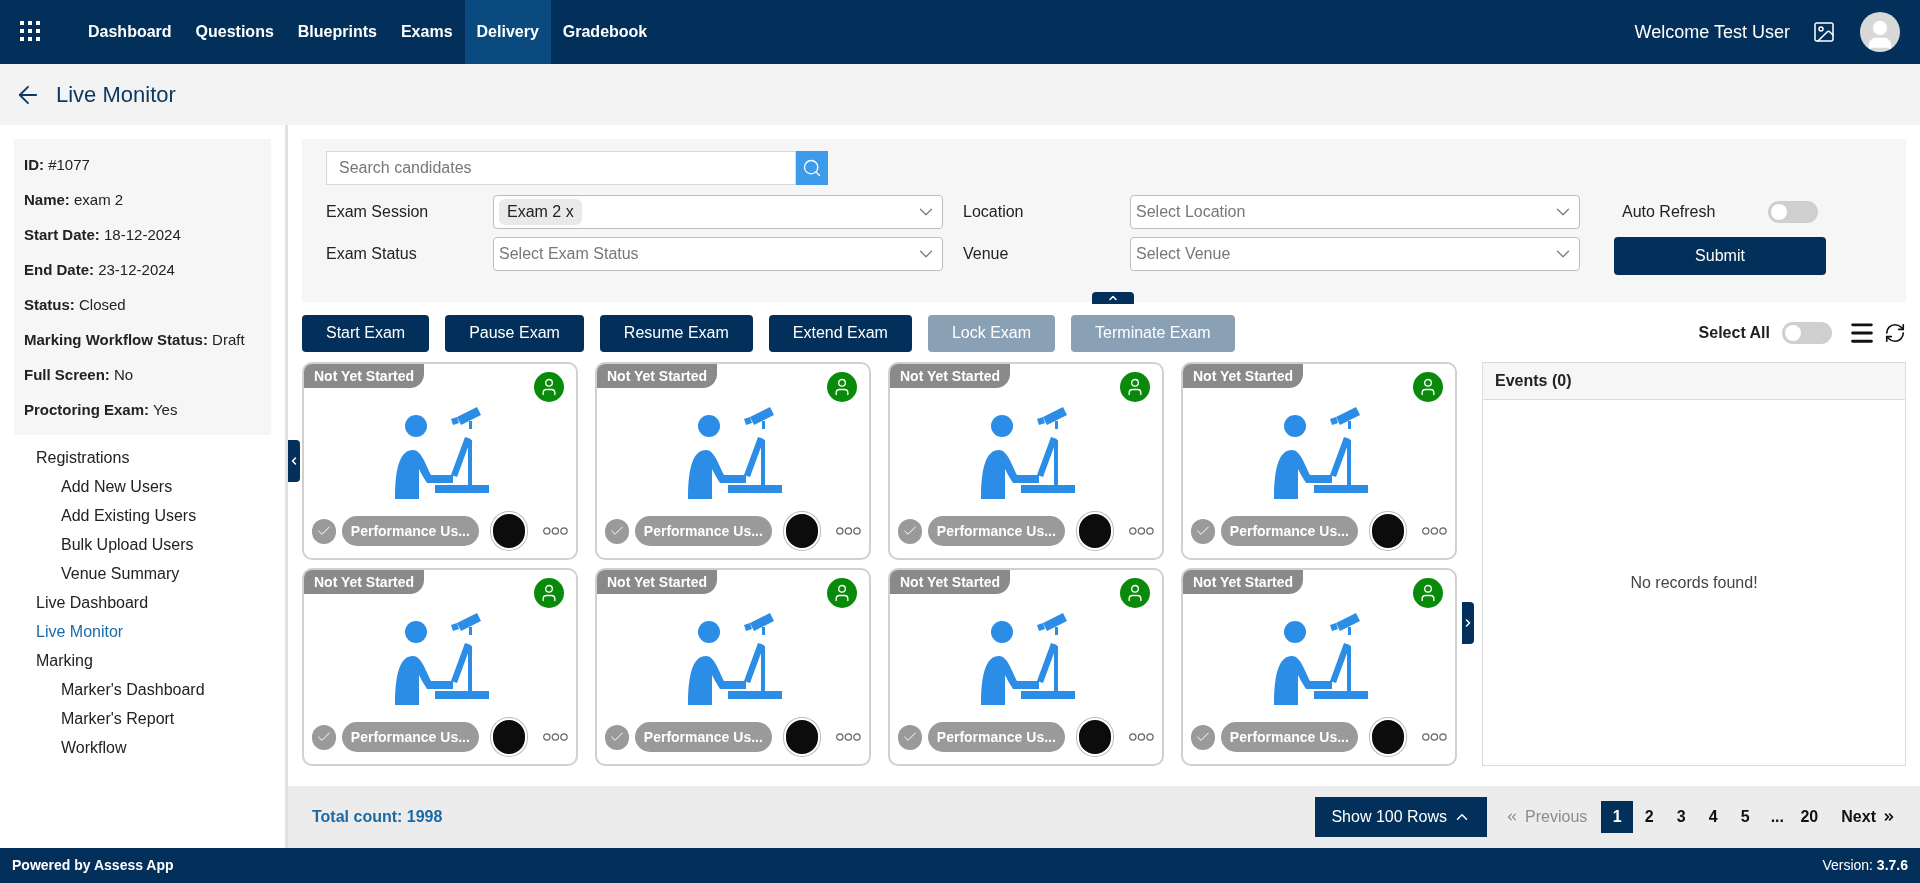 The height and width of the screenshot is (883, 1920). I want to click on action-button: Start Exam, so click(366, 333).